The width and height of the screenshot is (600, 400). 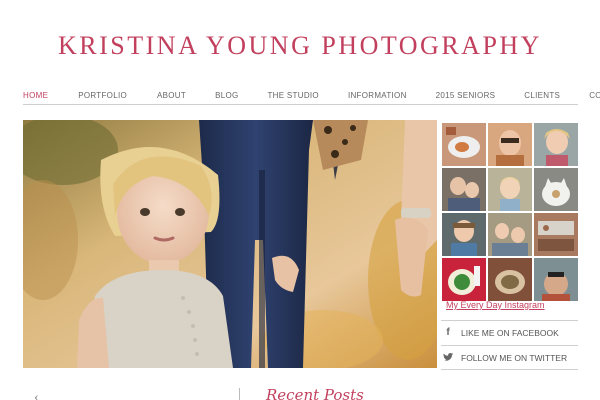 I want to click on instagram-grid, so click(x=510, y=212).